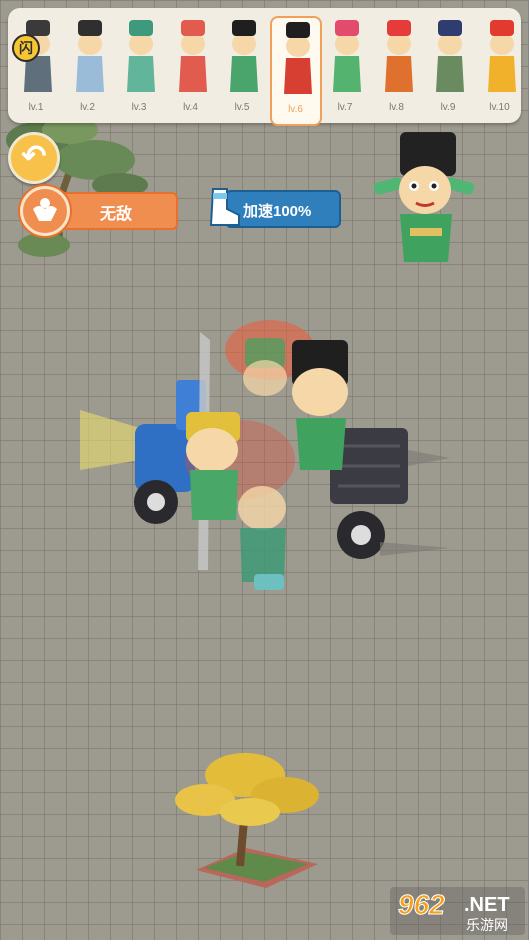  I want to click on level-slot: lv.4, so click(191, 69).